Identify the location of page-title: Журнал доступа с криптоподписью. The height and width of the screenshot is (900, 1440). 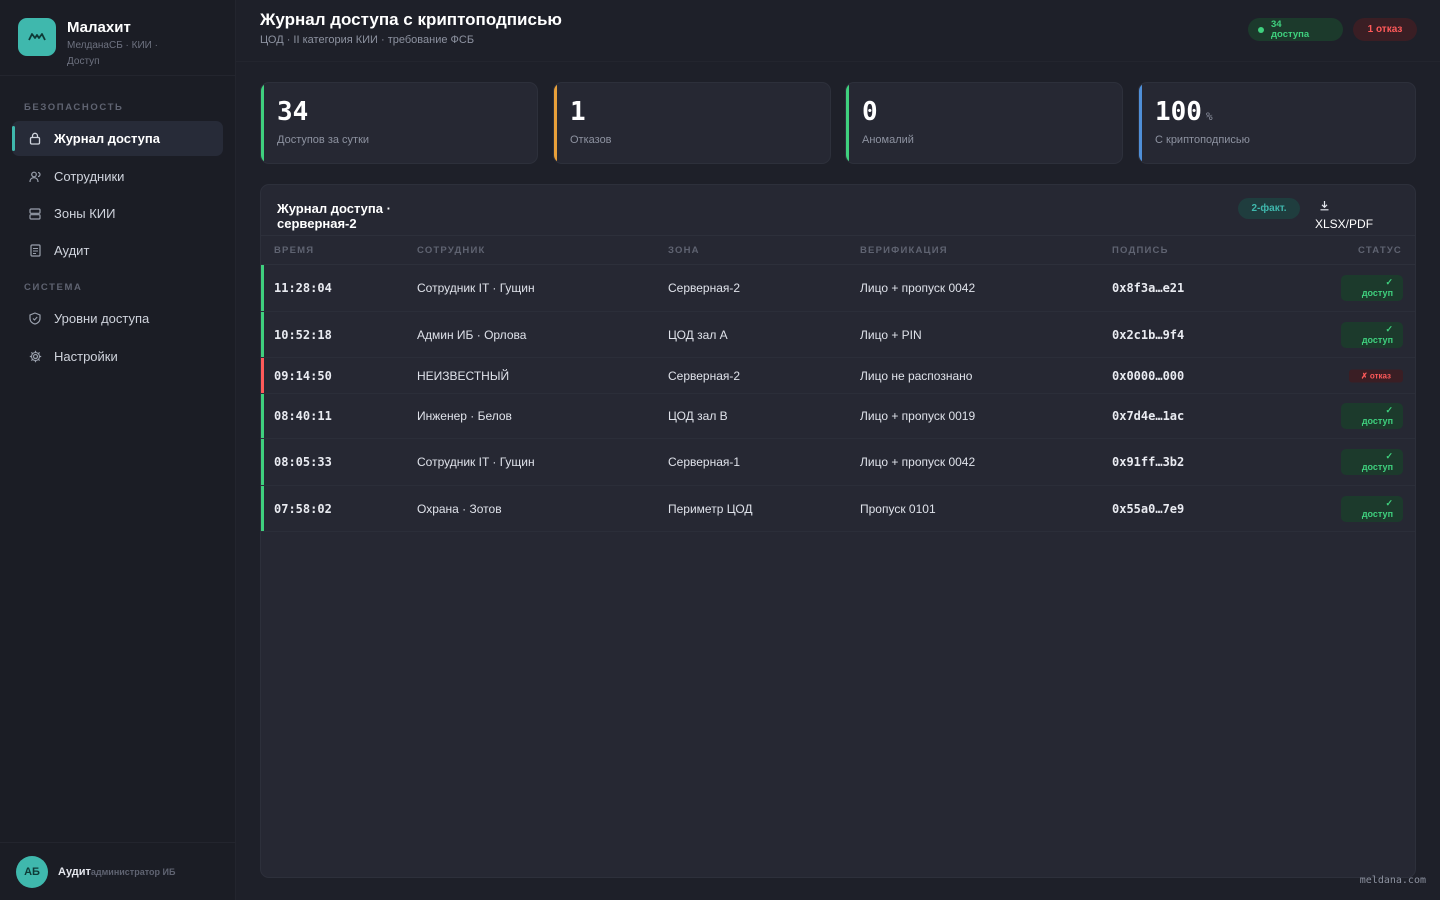
(411, 19).